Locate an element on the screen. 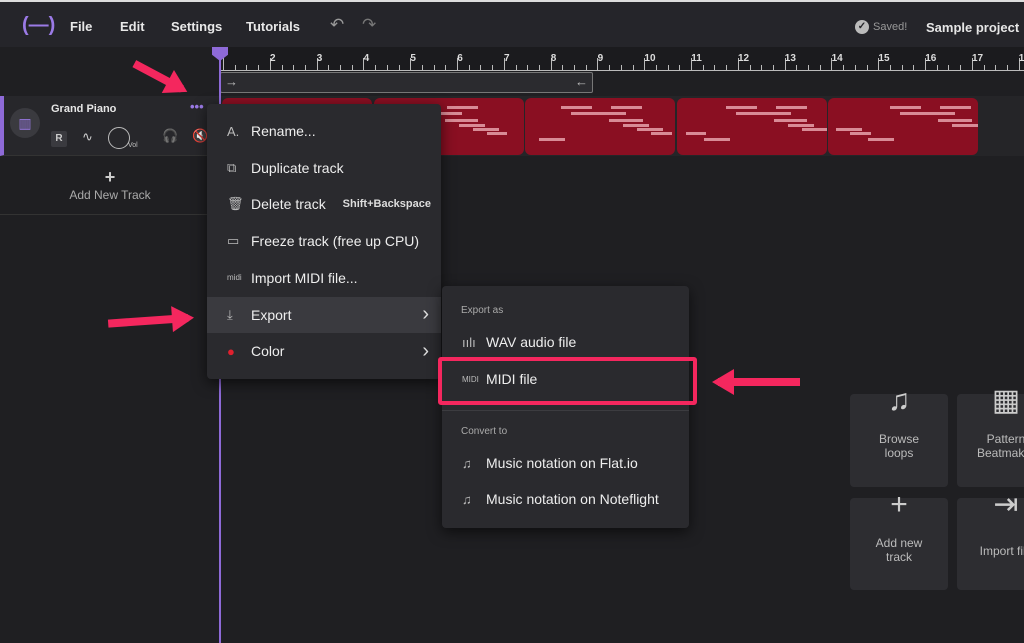 Image resolution: width=1024 pixels, height=643 pixels. loop-end-arrow-icon: ← is located at coordinates (581, 81).